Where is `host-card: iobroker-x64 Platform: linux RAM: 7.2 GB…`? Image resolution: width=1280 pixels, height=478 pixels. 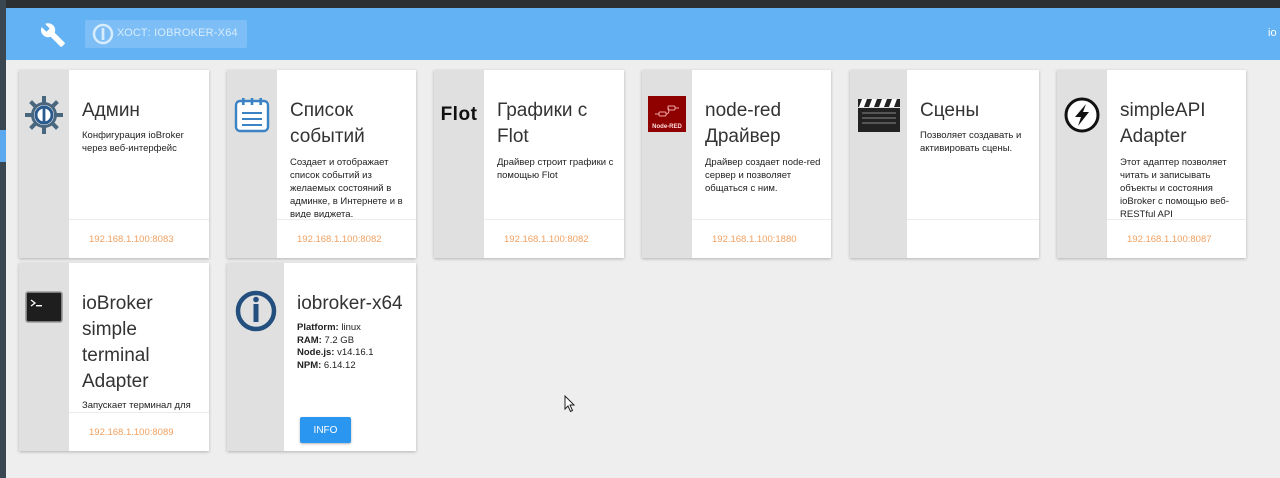
host-card: iobroker-x64 Platform: linux RAM: 7.2 GB… is located at coordinates (321, 357).